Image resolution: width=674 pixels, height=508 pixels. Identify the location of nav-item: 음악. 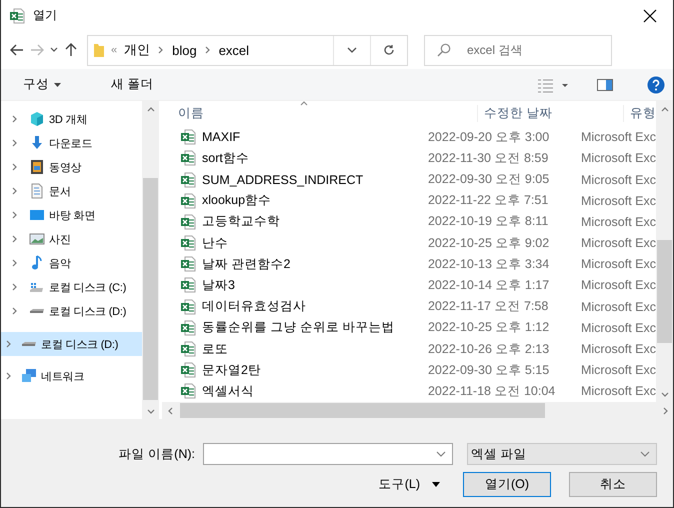
(71, 263).